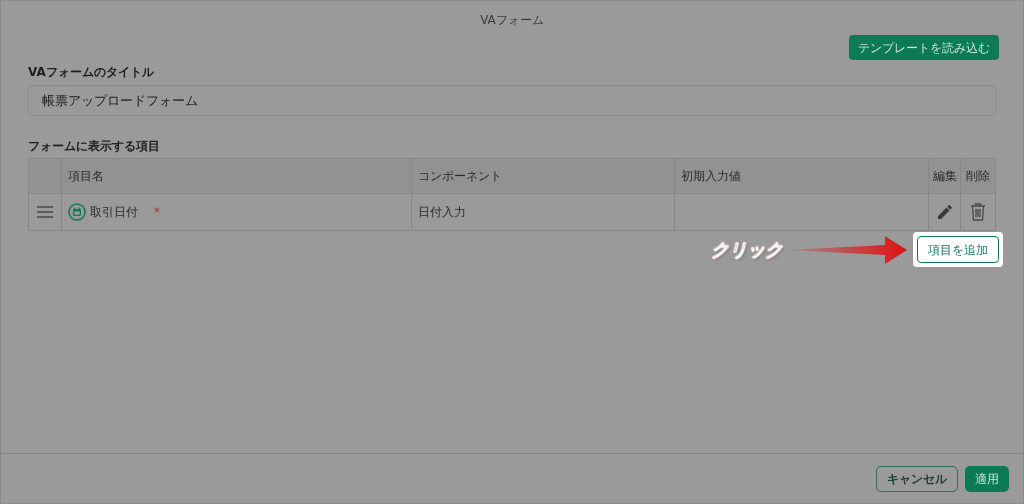  What do you see at coordinates (237, 176) in the screenshot?
I see `column-header: 項目名` at bounding box center [237, 176].